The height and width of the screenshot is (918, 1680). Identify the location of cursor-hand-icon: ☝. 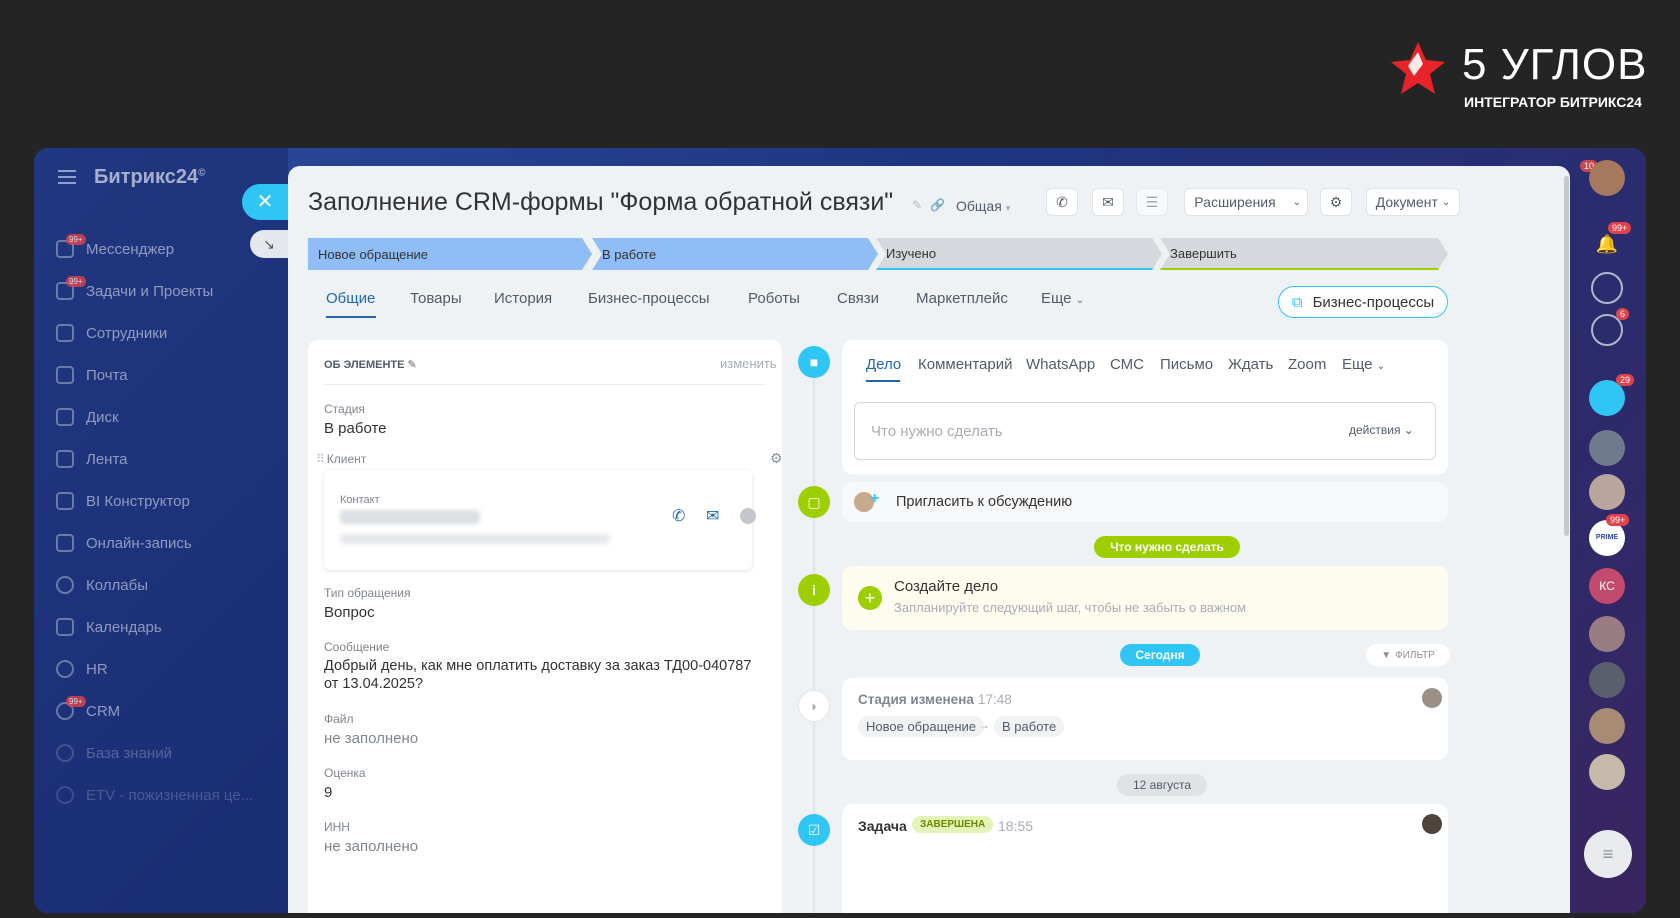
(780, 472).